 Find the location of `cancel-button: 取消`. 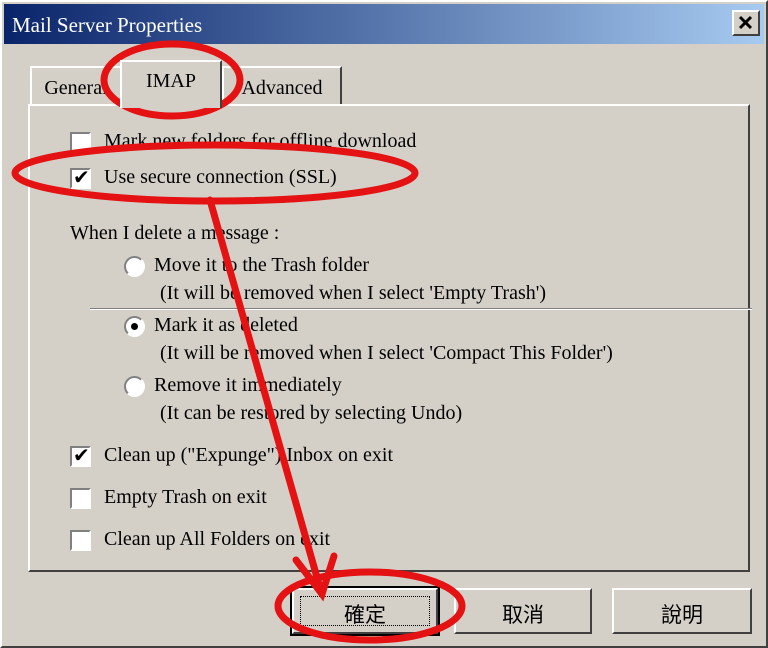

cancel-button: 取消 is located at coordinates (523, 611).